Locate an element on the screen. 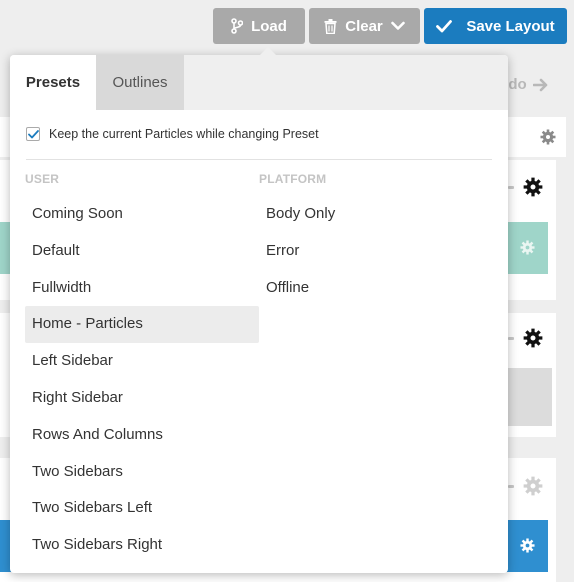  popover-caret is located at coordinates (268, 51).